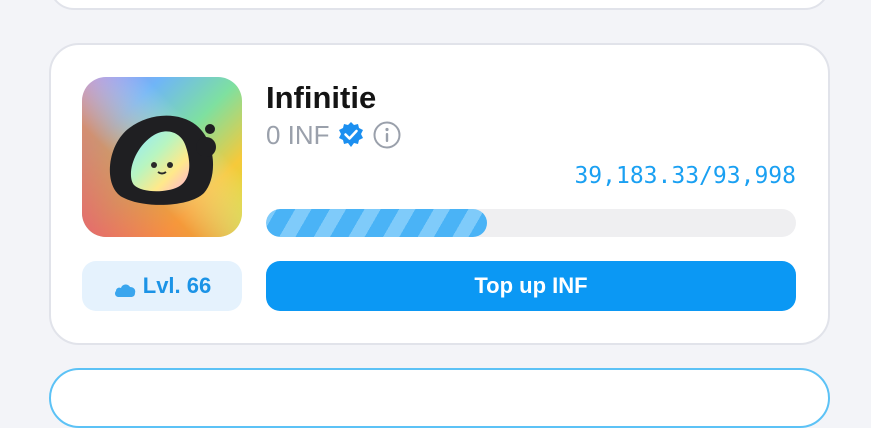 This screenshot has height=428, width=871. What do you see at coordinates (177, 285) in the screenshot?
I see `level-label: Lvl. 66` at bounding box center [177, 285].